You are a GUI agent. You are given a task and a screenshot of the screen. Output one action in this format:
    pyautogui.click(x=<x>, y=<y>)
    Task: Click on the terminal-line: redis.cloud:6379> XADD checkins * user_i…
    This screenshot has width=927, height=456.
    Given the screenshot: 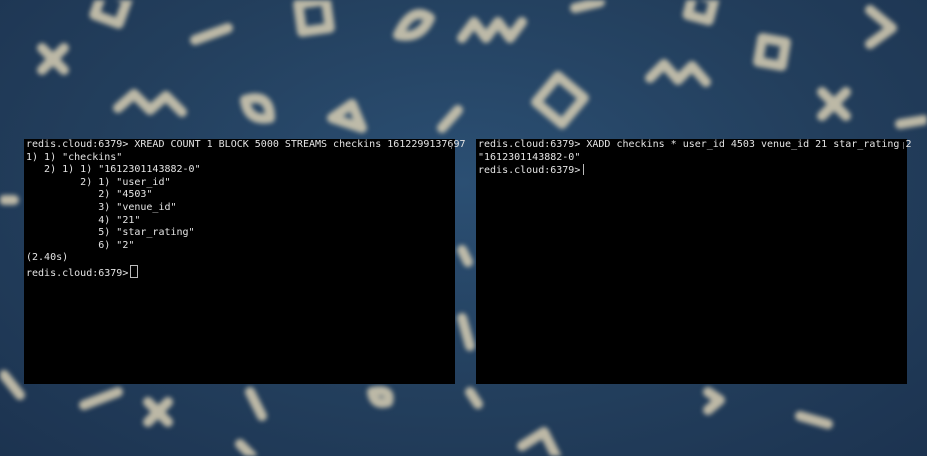 What is the action you would take?
    pyautogui.click(x=695, y=144)
    